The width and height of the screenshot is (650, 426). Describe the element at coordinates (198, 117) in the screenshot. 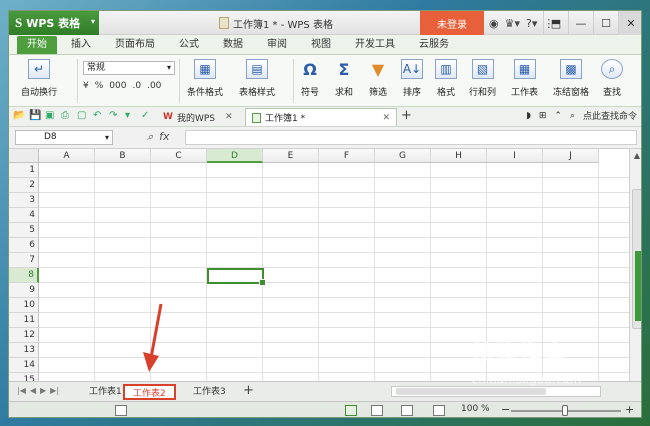

I see `tab-my-wps: W 我的WPS ✕` at that location.